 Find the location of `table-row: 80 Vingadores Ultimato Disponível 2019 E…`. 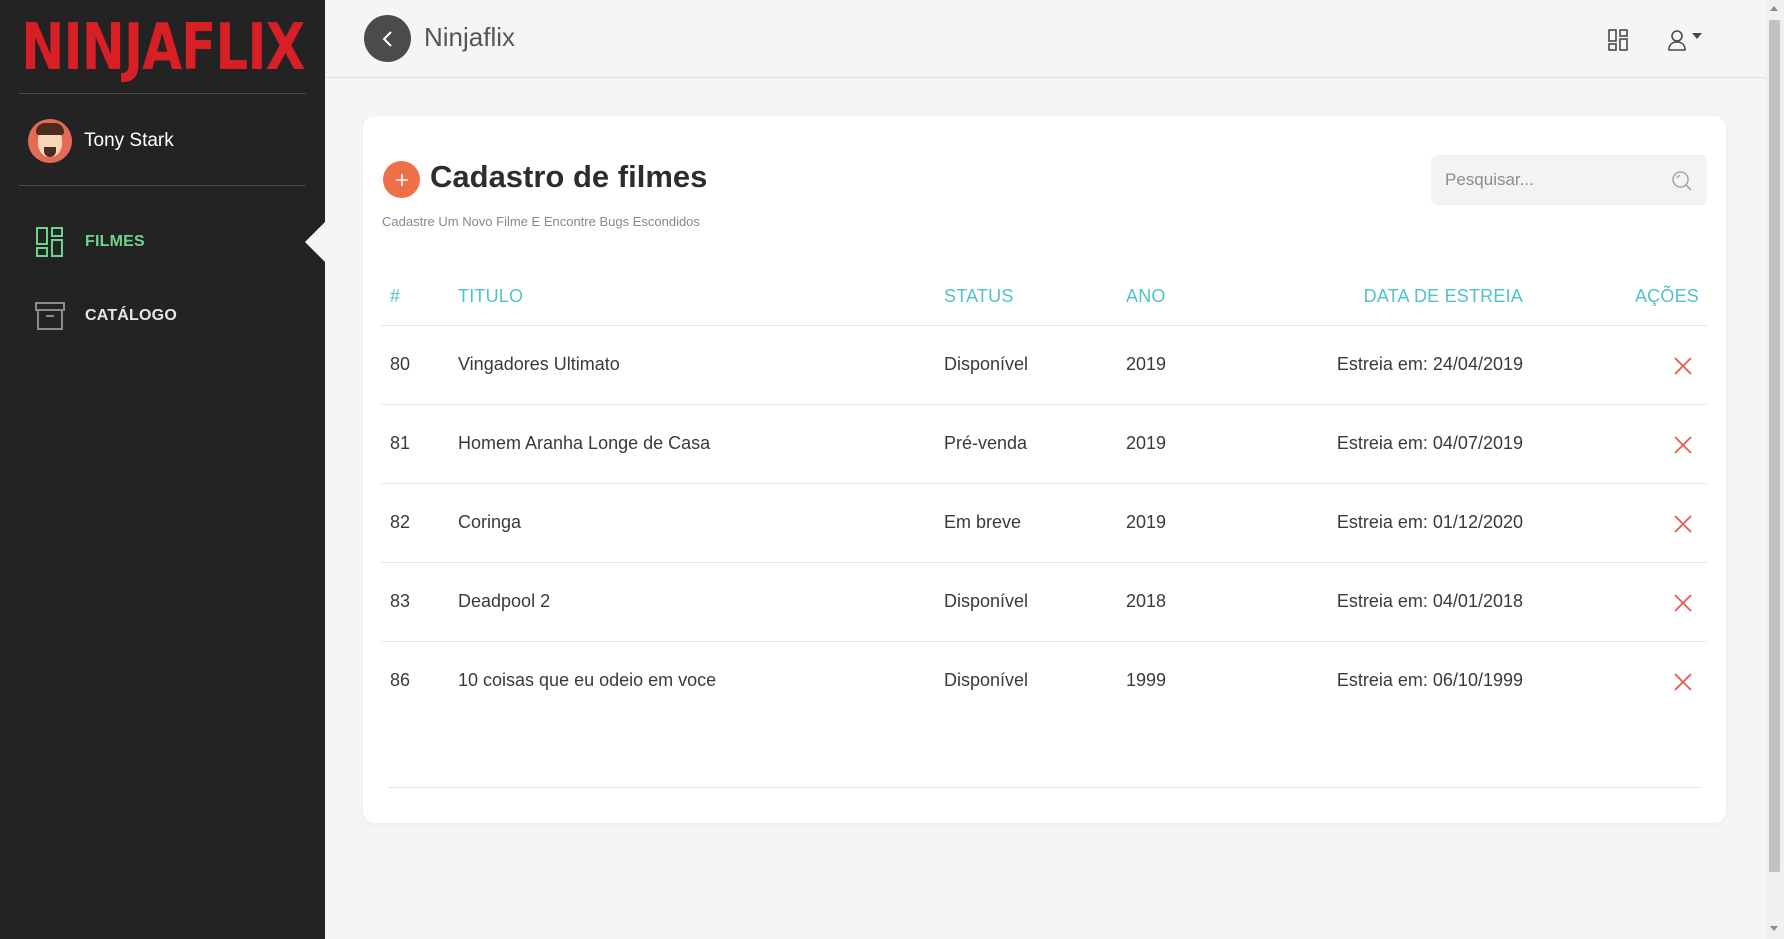

table-row: 80 Vingadores Ultimato Disponível 2019 E… is located at coordinates (1044, 364).